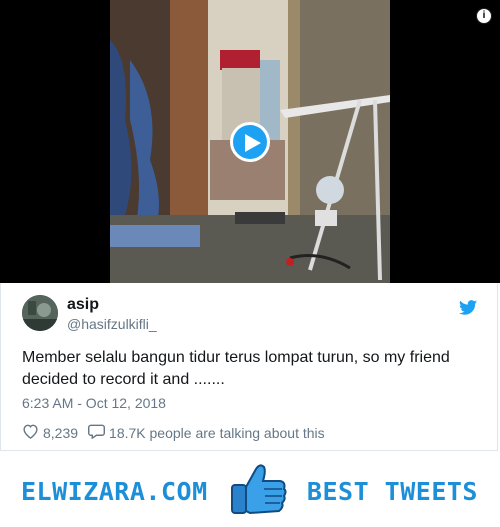 The height and width of the screenshot is (527, 500). What do you see at coordinates (259, 492) in the screenshot?
I see `thumbs-up-icon` at bounding box center [259, 492].